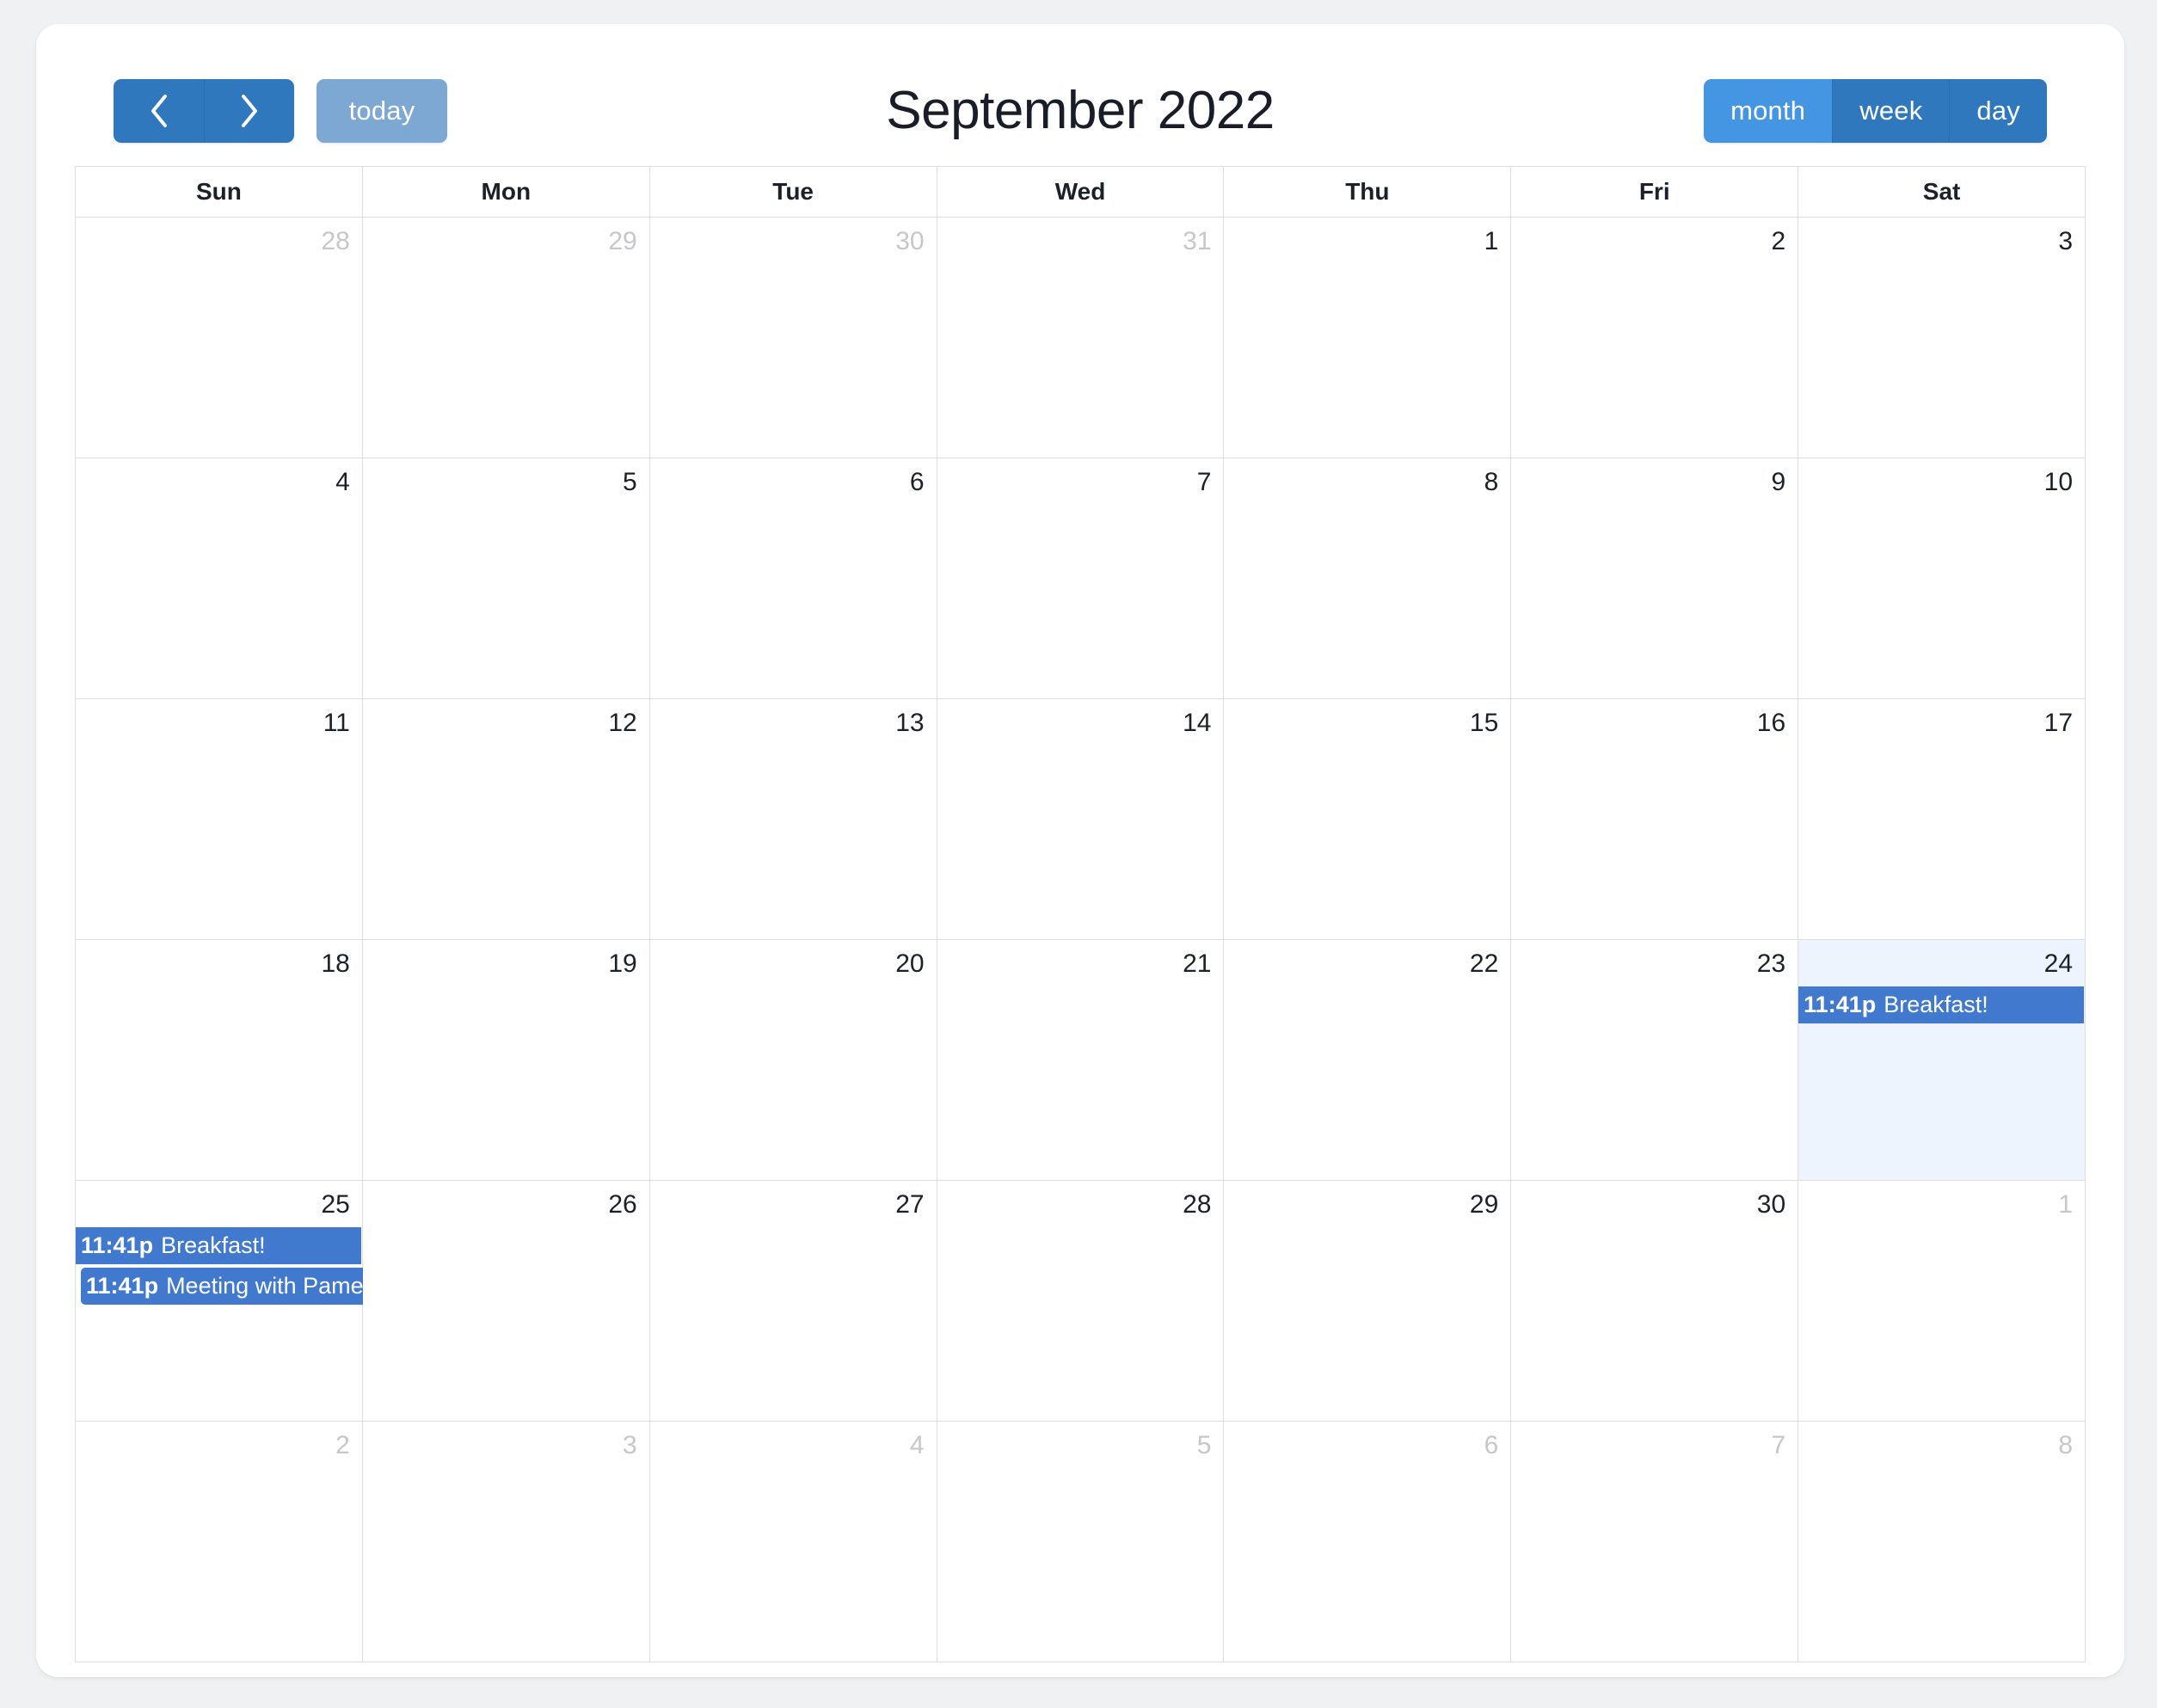  I want to click on day-number: 21, so click(1198, 963).